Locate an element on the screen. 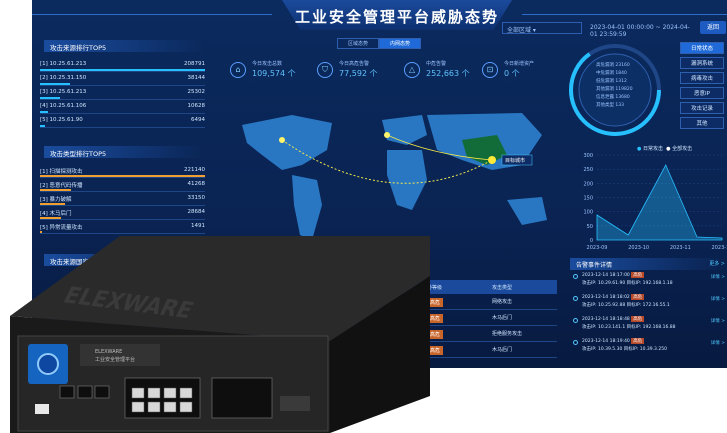 The width and height of the screenshot is (727, 433). rank-name: [1] 10.25.61.213 is located at coordinates (63, 64).